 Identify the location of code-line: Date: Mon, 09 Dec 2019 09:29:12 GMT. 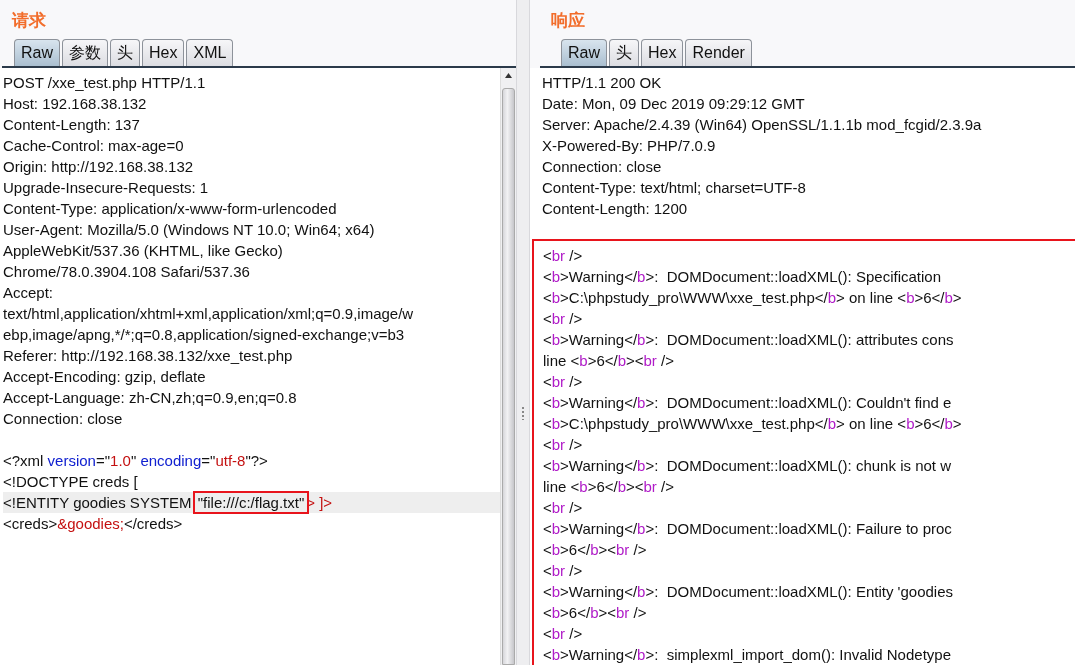
(673, 104).